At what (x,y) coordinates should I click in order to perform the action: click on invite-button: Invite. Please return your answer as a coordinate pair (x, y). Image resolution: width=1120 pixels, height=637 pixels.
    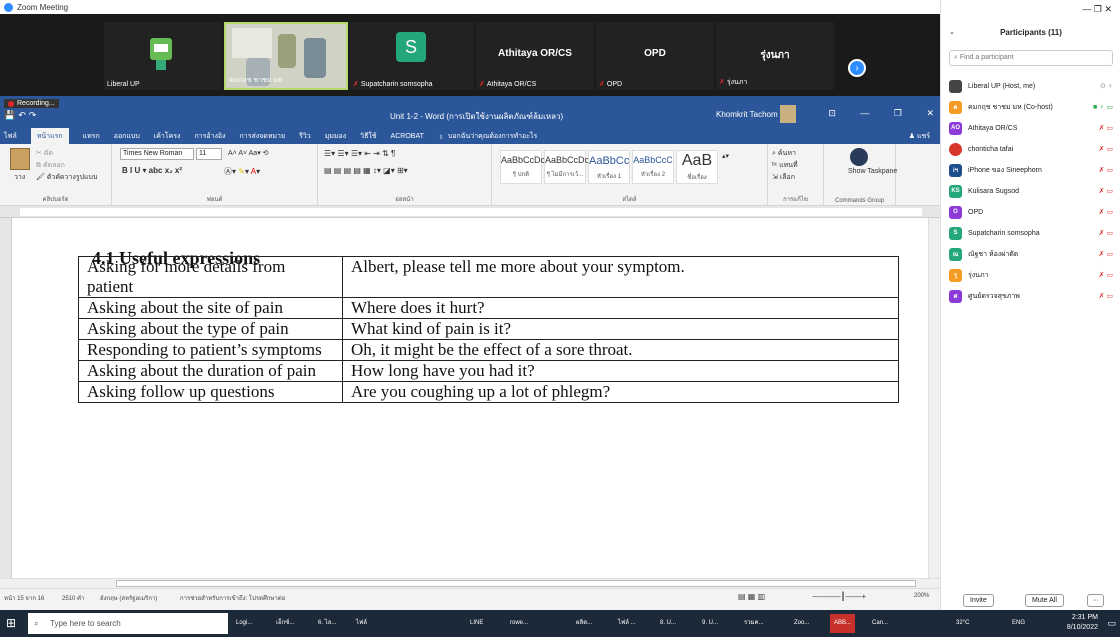
    Looking at the image, I should click on (978, 600).